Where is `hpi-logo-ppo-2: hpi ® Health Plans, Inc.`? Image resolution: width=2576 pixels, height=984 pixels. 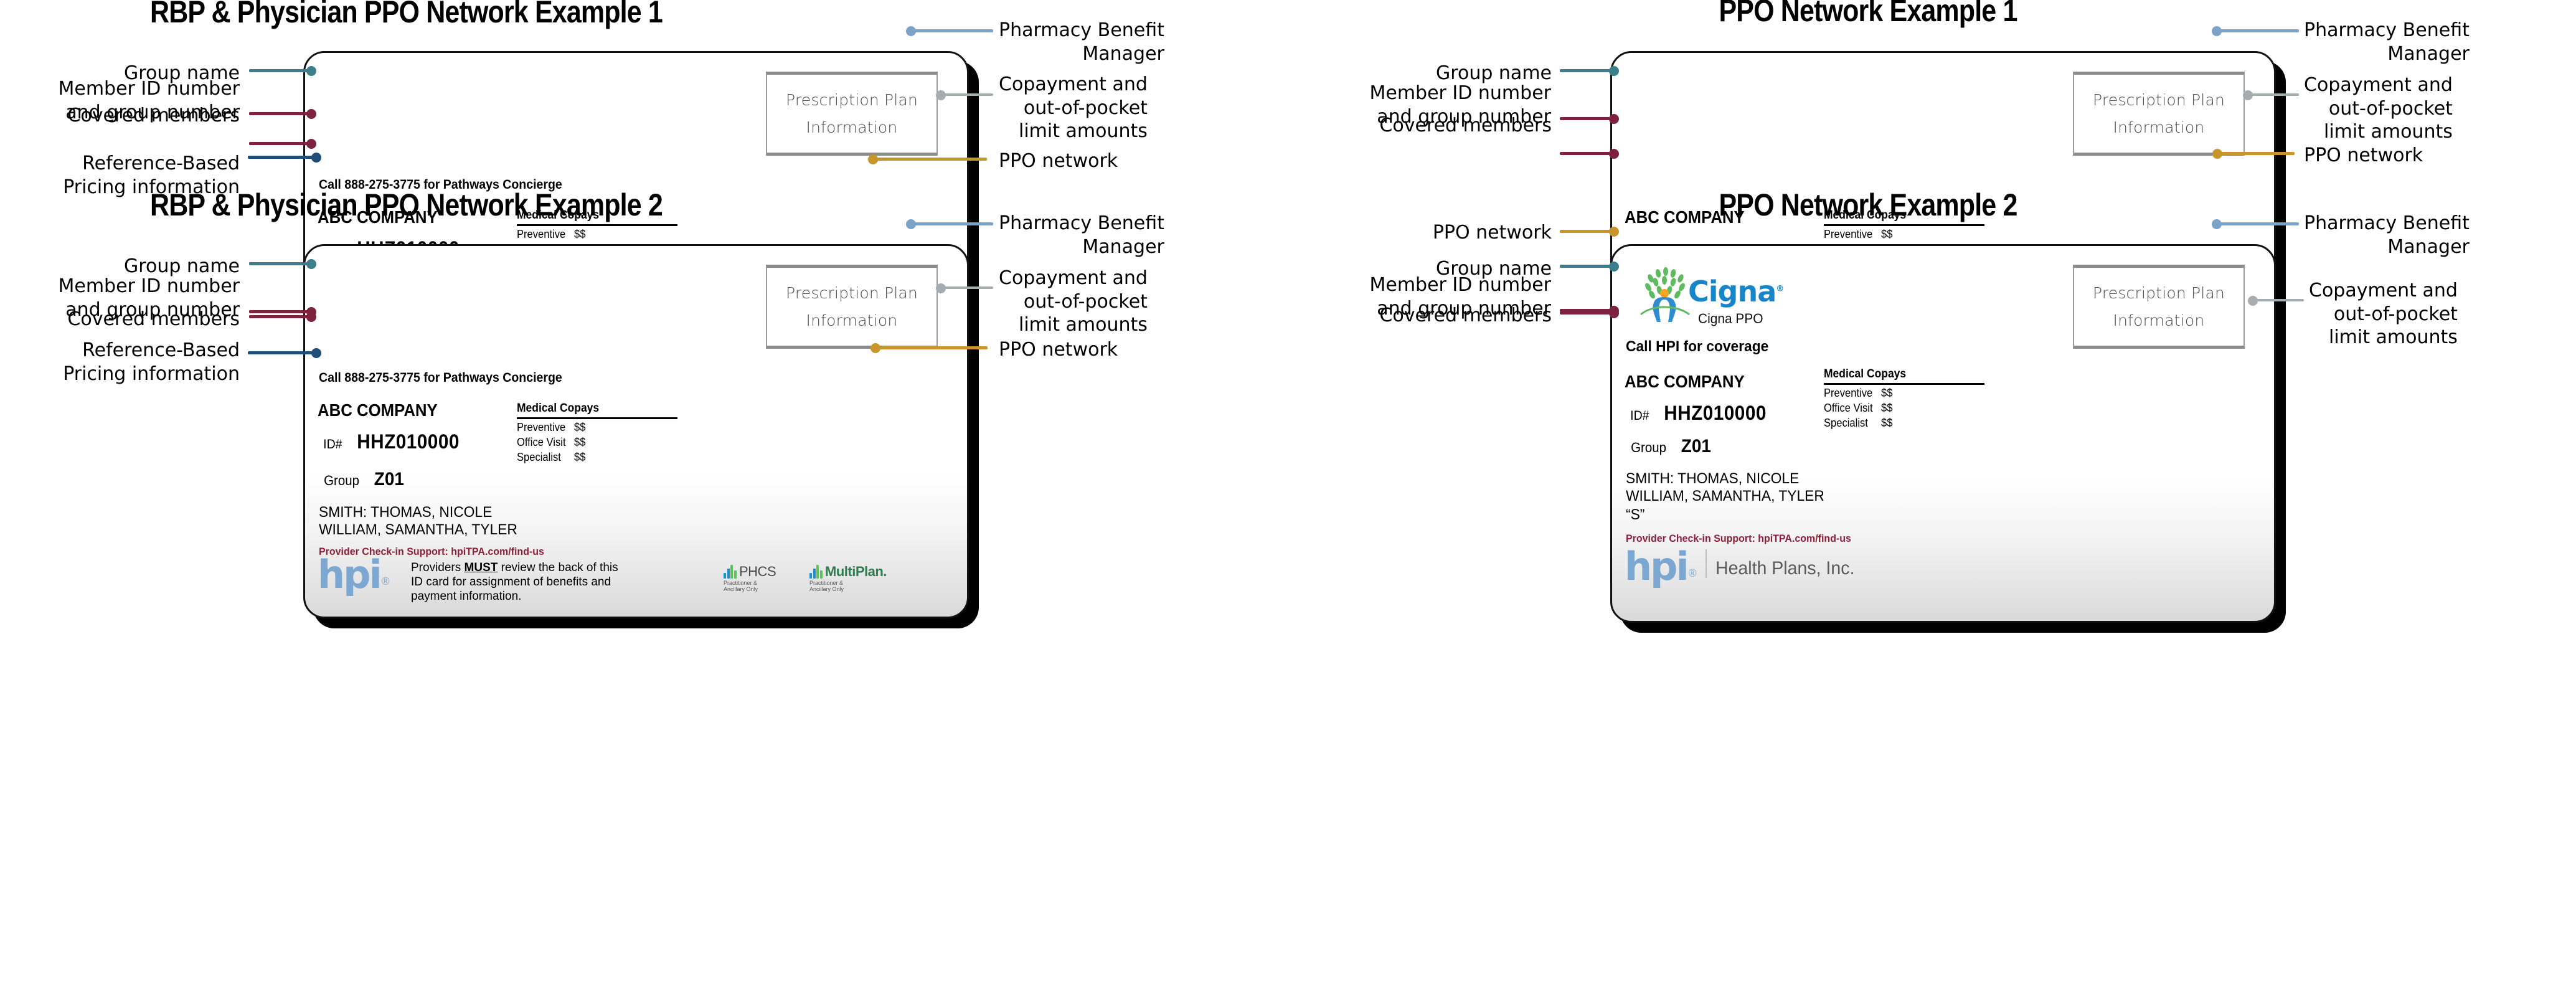 hpi-logo-ppo-2: hpi ® Health Plans, Inc. is located at coordinates (1743, 566).